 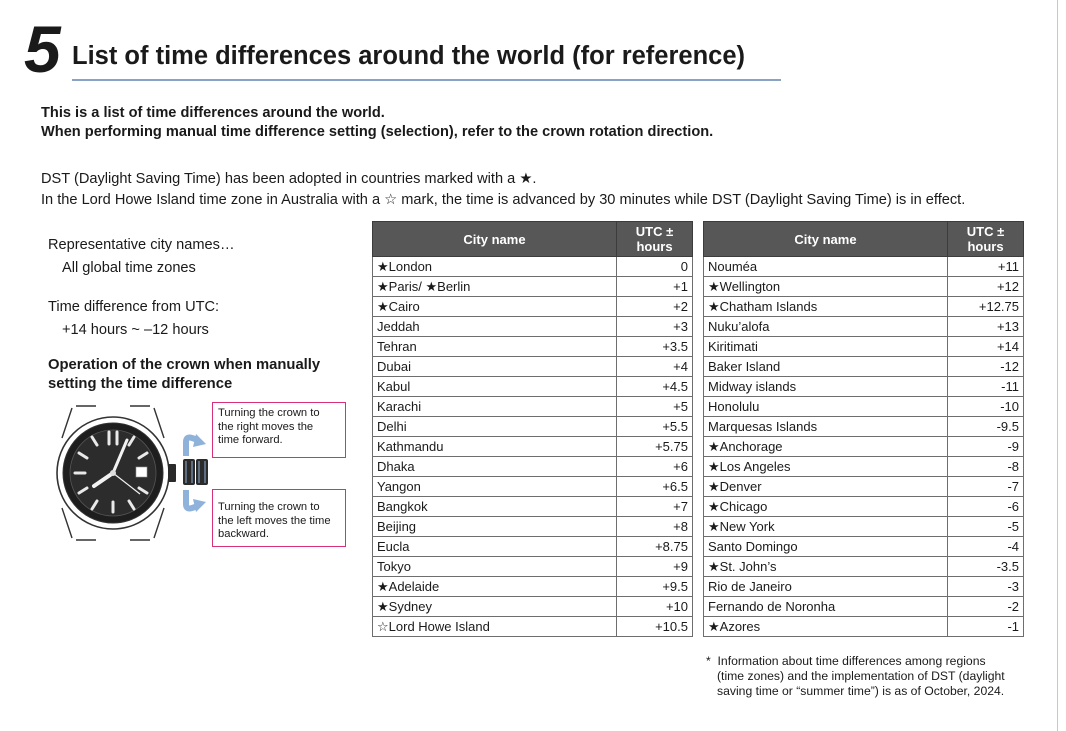 What do you see at coordinates (654, 306) in the screenshot?
I see `utc-offset-cell: +2` at bounding box center [654, 306].